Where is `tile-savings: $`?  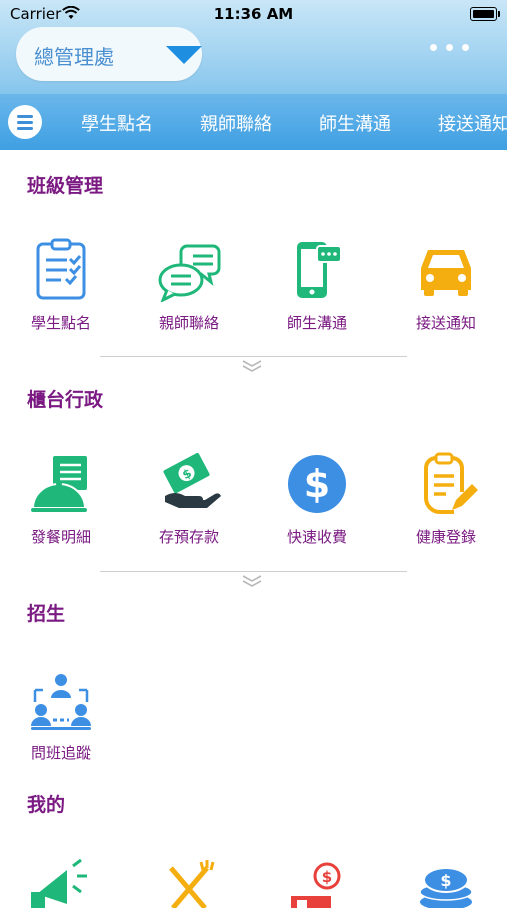
tile-savings: $ is located at coordinates (444, 883).